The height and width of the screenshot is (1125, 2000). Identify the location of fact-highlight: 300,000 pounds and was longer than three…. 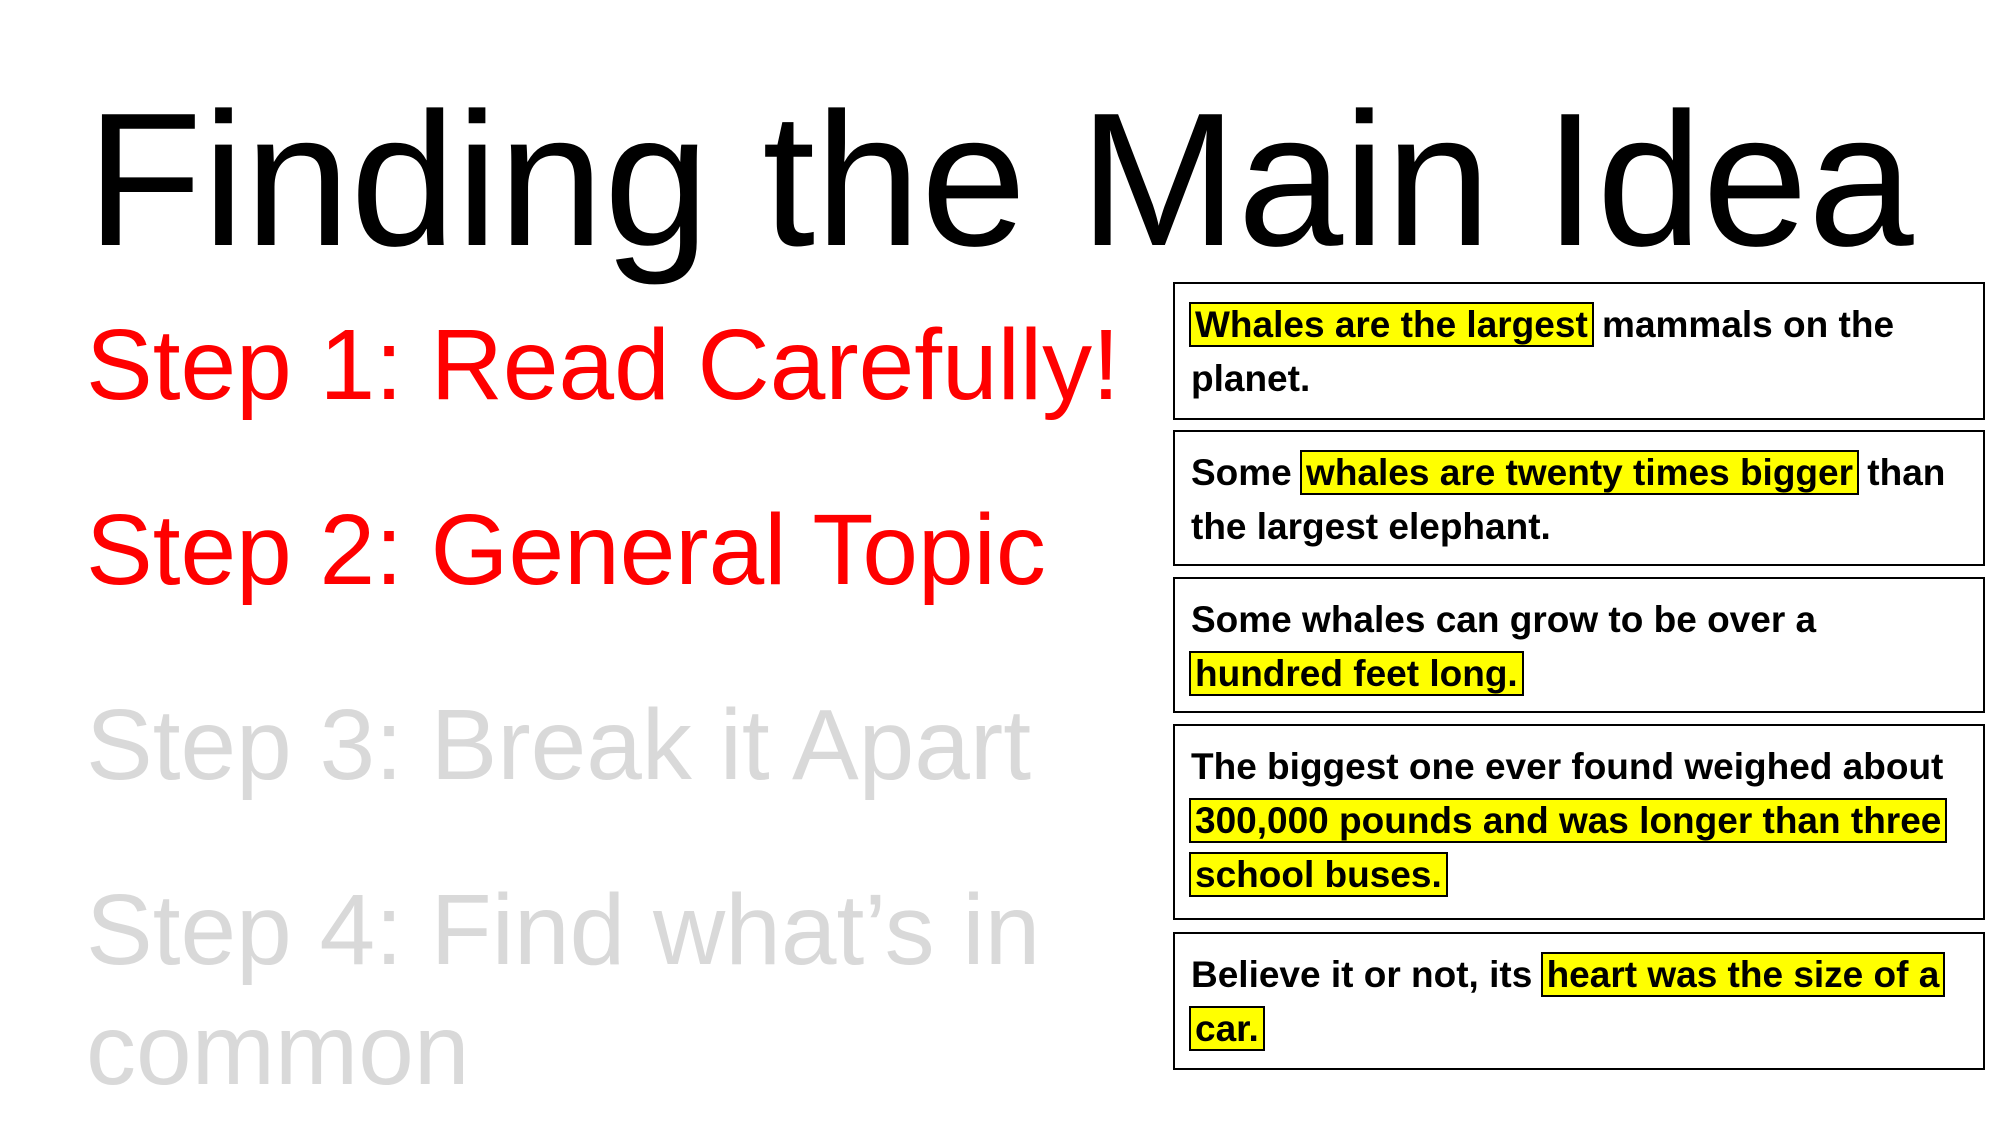
(1568, 847).